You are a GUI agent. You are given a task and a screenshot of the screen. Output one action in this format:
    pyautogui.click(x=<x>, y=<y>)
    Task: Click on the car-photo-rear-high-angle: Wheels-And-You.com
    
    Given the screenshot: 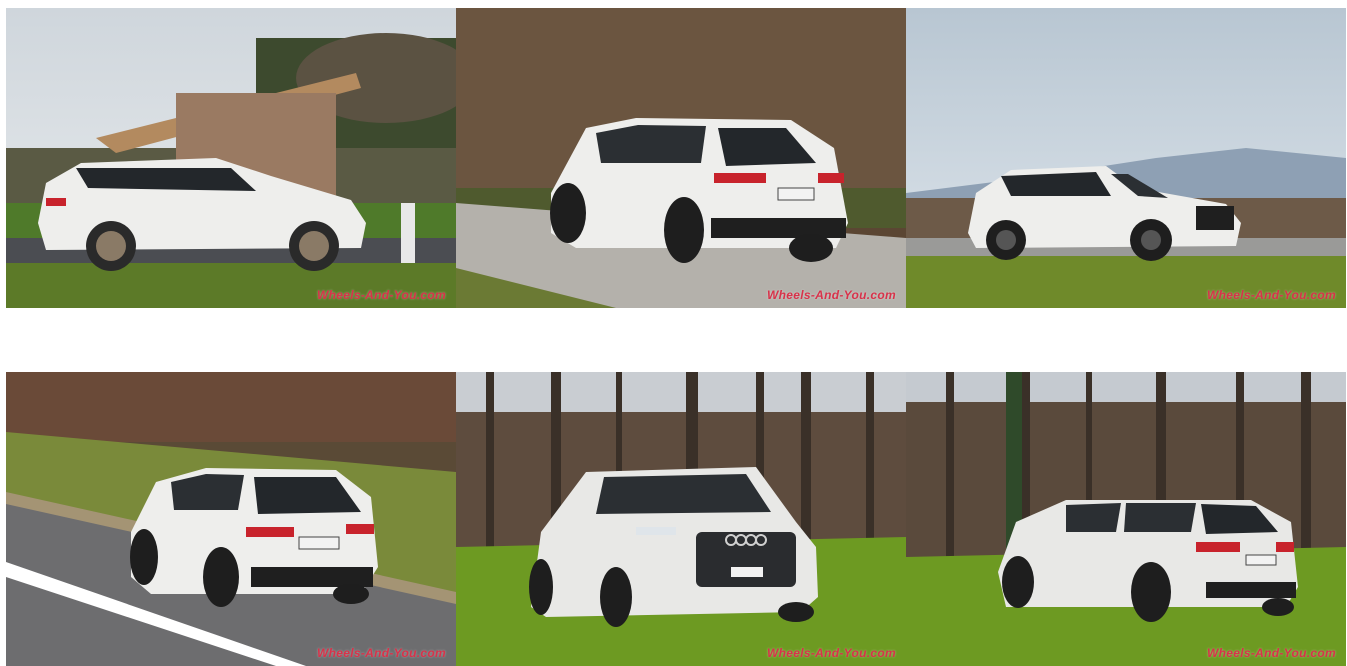 What is the action you would take?
    pyautogui.click(x=231, y=519)
    